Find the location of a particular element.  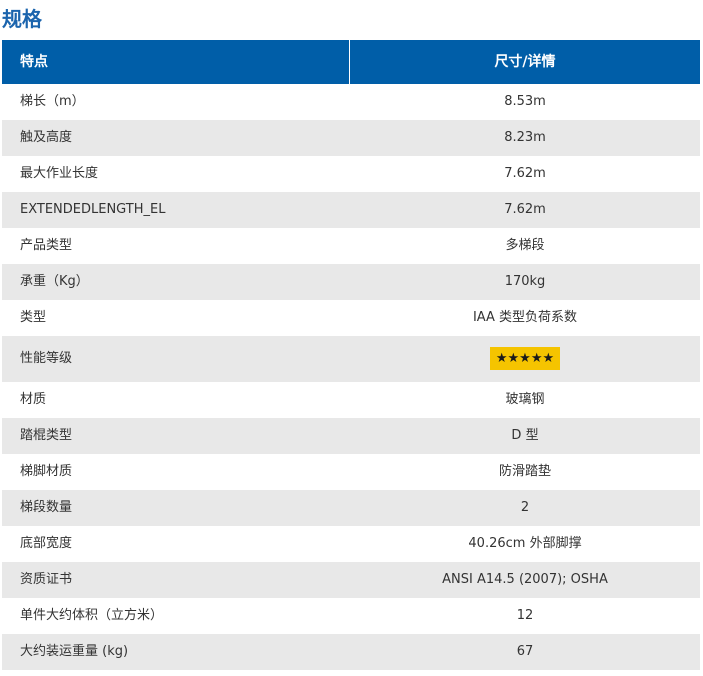

row-value: D 型 is located at coordinates (525, 435).